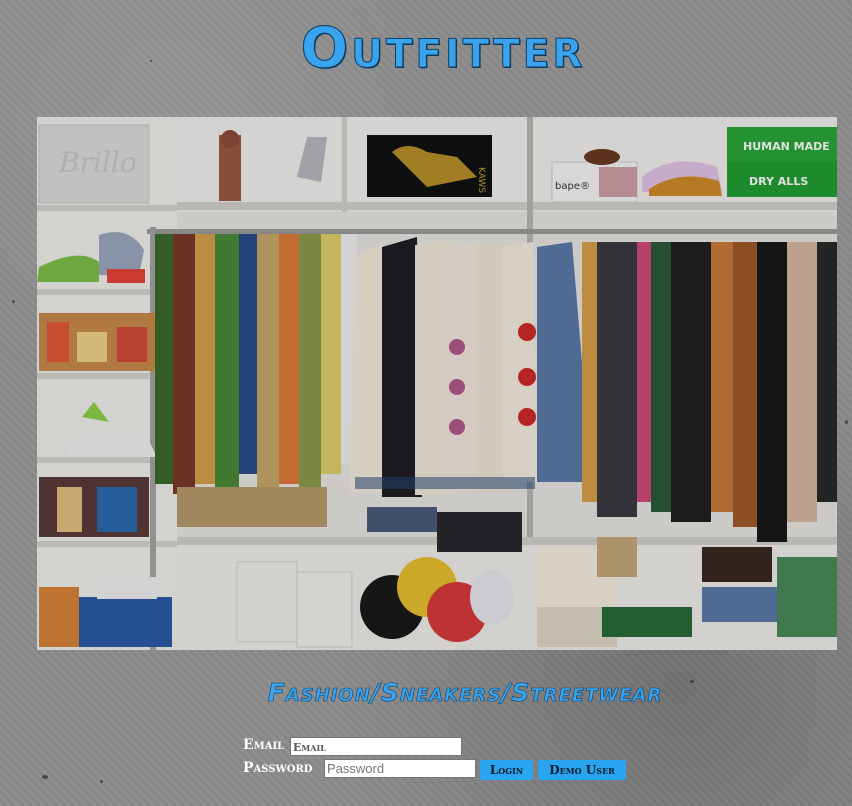  I want to click on password-field, so click(400, 768).